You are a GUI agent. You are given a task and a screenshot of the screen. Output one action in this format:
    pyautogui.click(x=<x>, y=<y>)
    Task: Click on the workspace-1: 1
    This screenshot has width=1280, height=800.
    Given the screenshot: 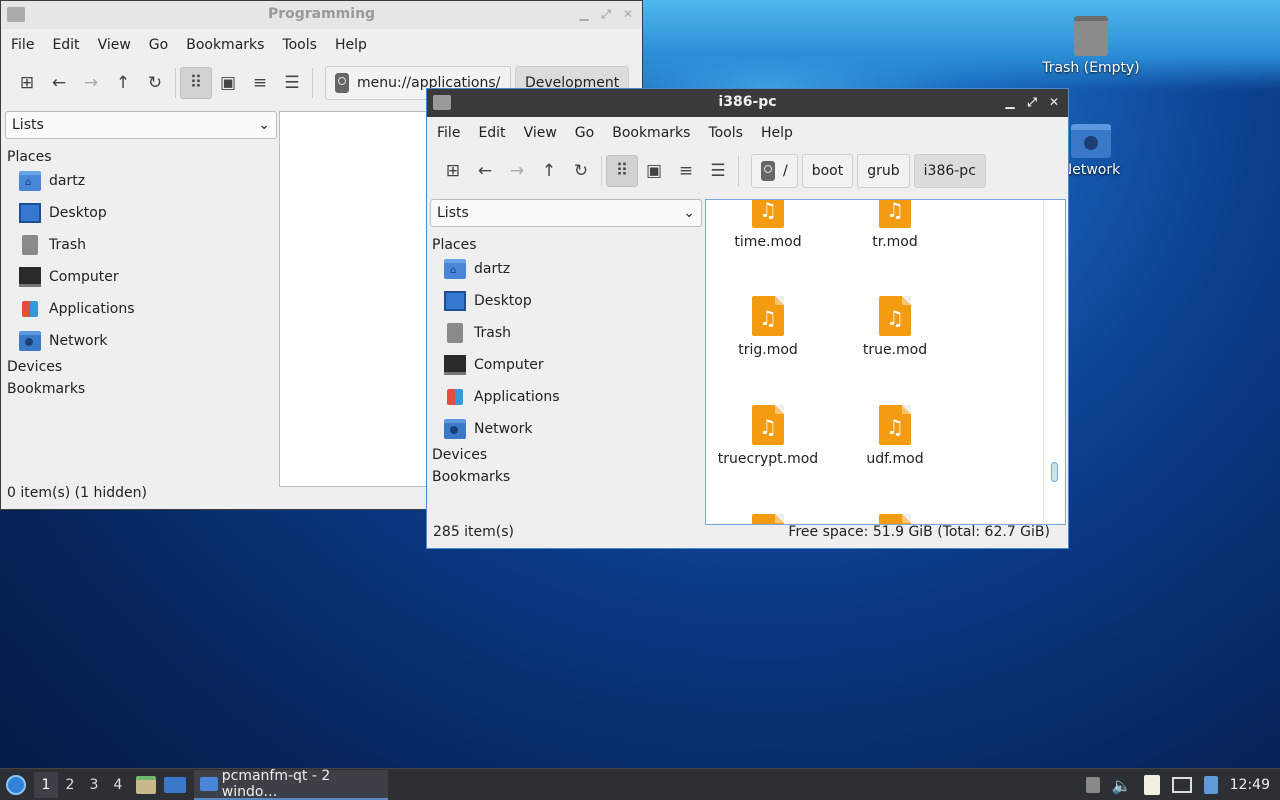 What is the action you would take?
    pyautogui.click(x=46, y=784)
    